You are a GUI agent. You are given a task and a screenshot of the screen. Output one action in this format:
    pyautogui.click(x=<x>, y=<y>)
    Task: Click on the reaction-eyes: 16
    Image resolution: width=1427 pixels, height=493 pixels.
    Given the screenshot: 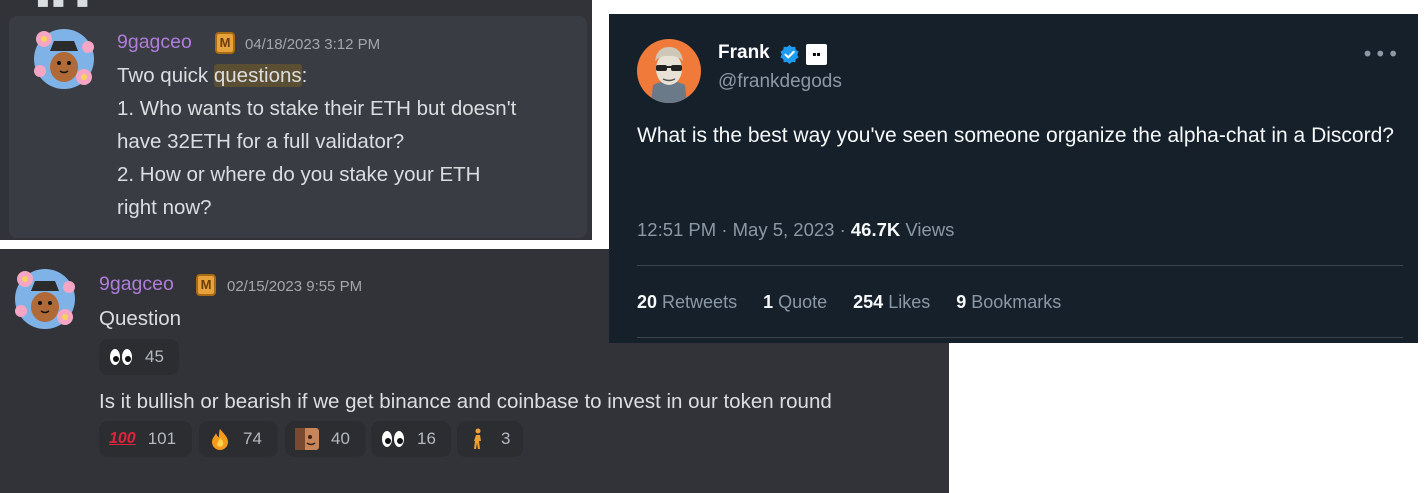 What is the action you would take?
    pyautogui.click(x=411, y=439)
    